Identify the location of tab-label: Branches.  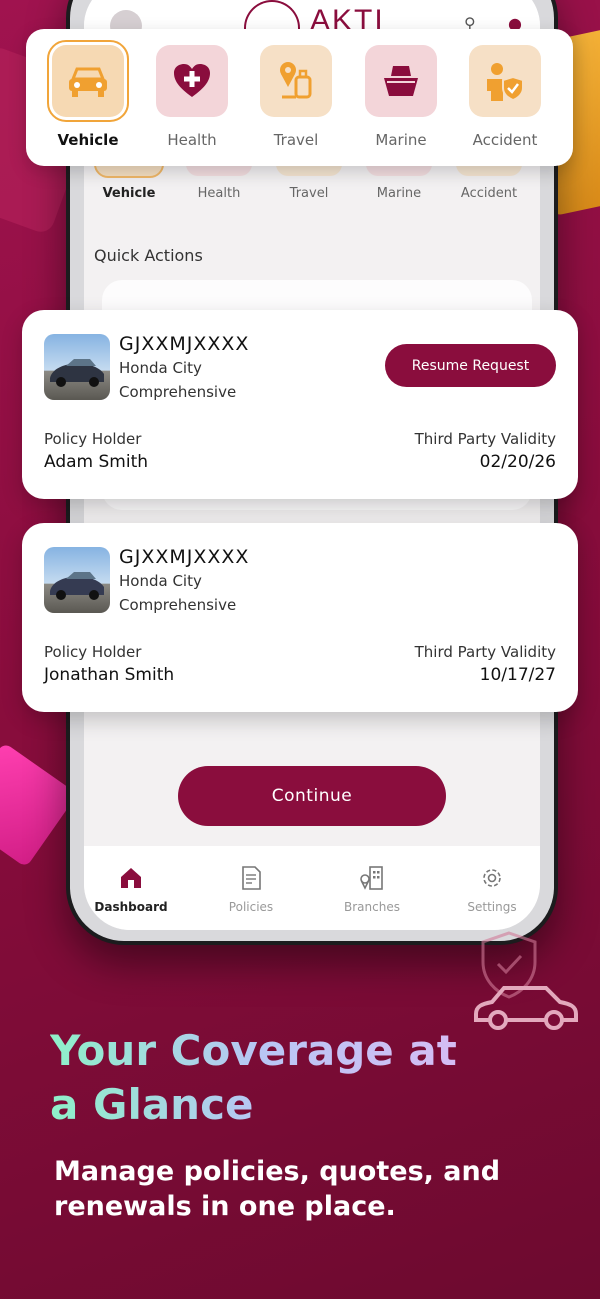
(372, 907).